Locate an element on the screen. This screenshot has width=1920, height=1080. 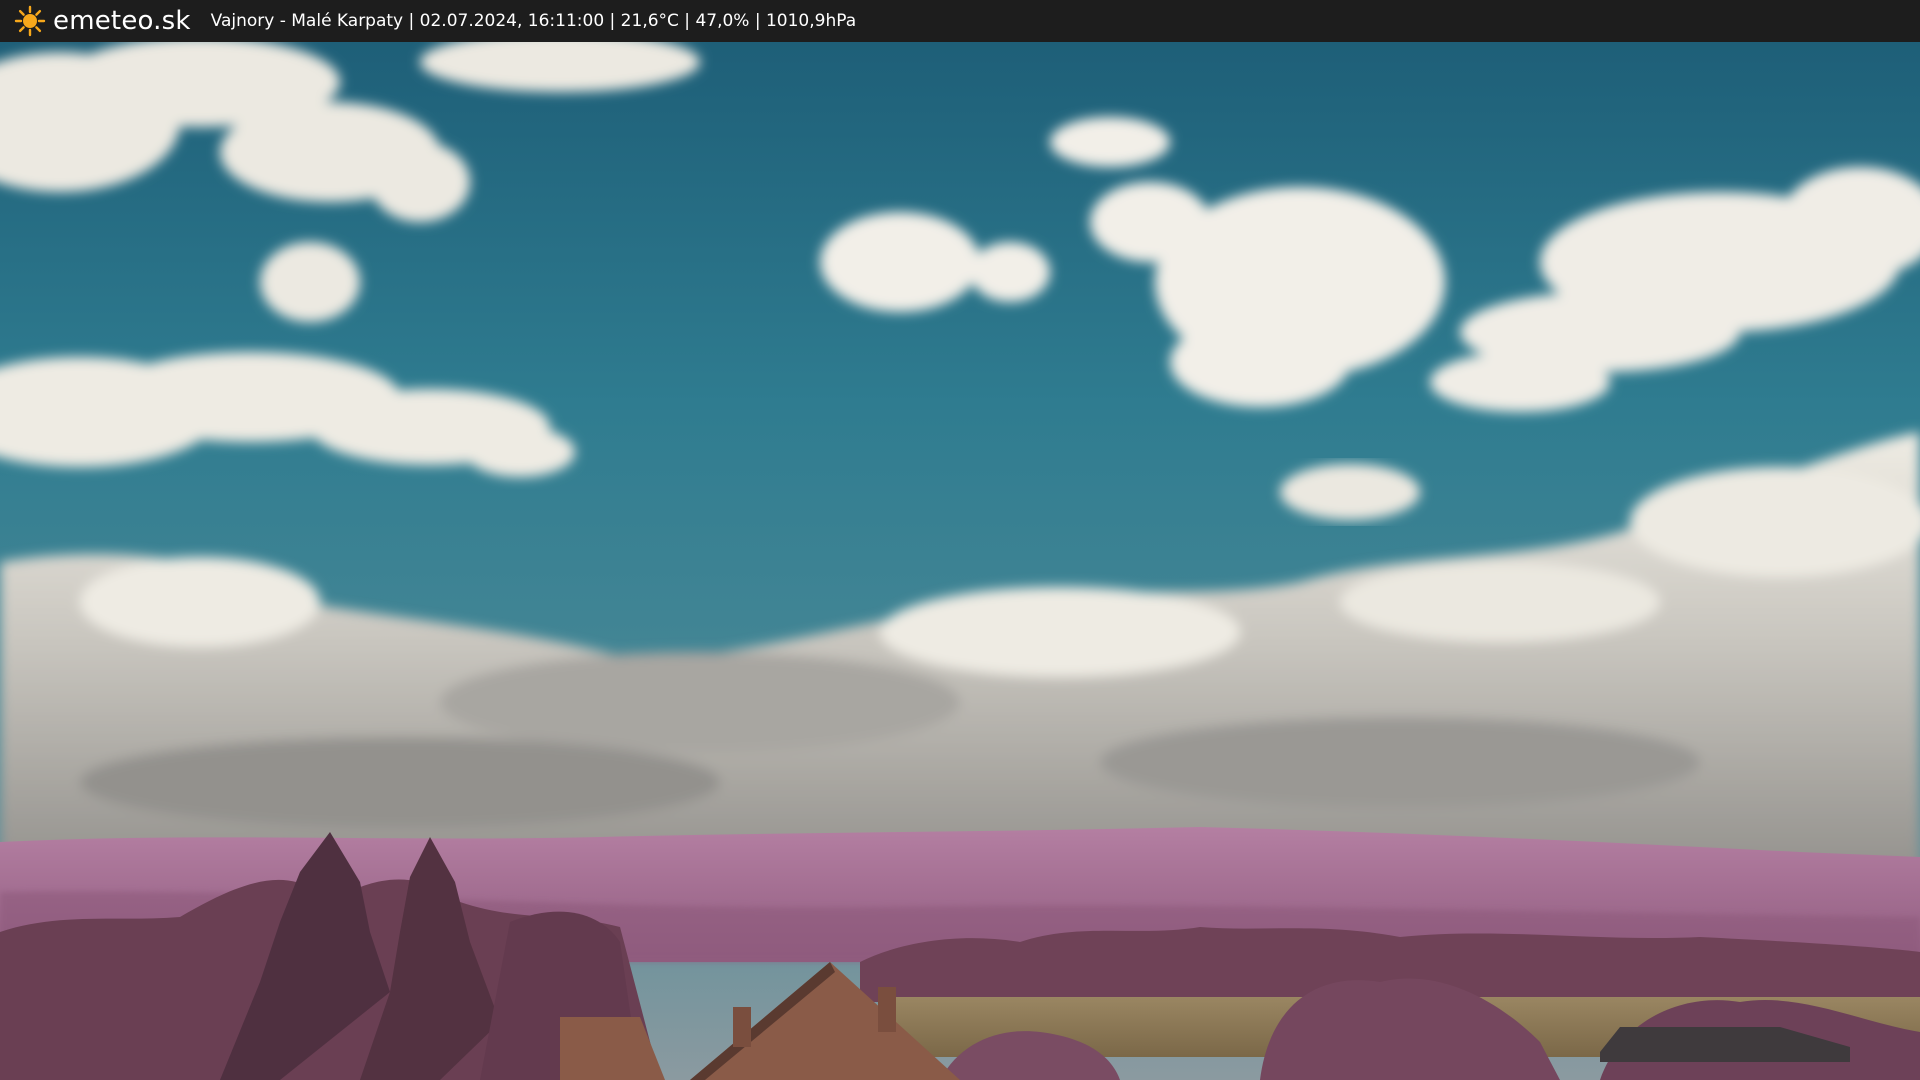
cloud-small is located at coordinates (1350, 492).